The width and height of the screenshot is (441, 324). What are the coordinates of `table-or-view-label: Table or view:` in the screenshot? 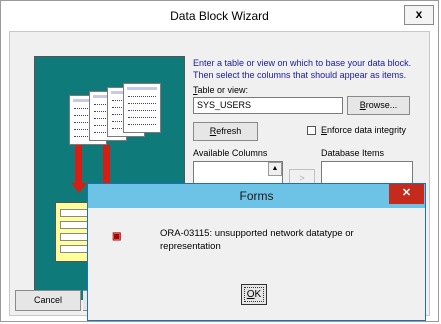 It's located at (221, 90).